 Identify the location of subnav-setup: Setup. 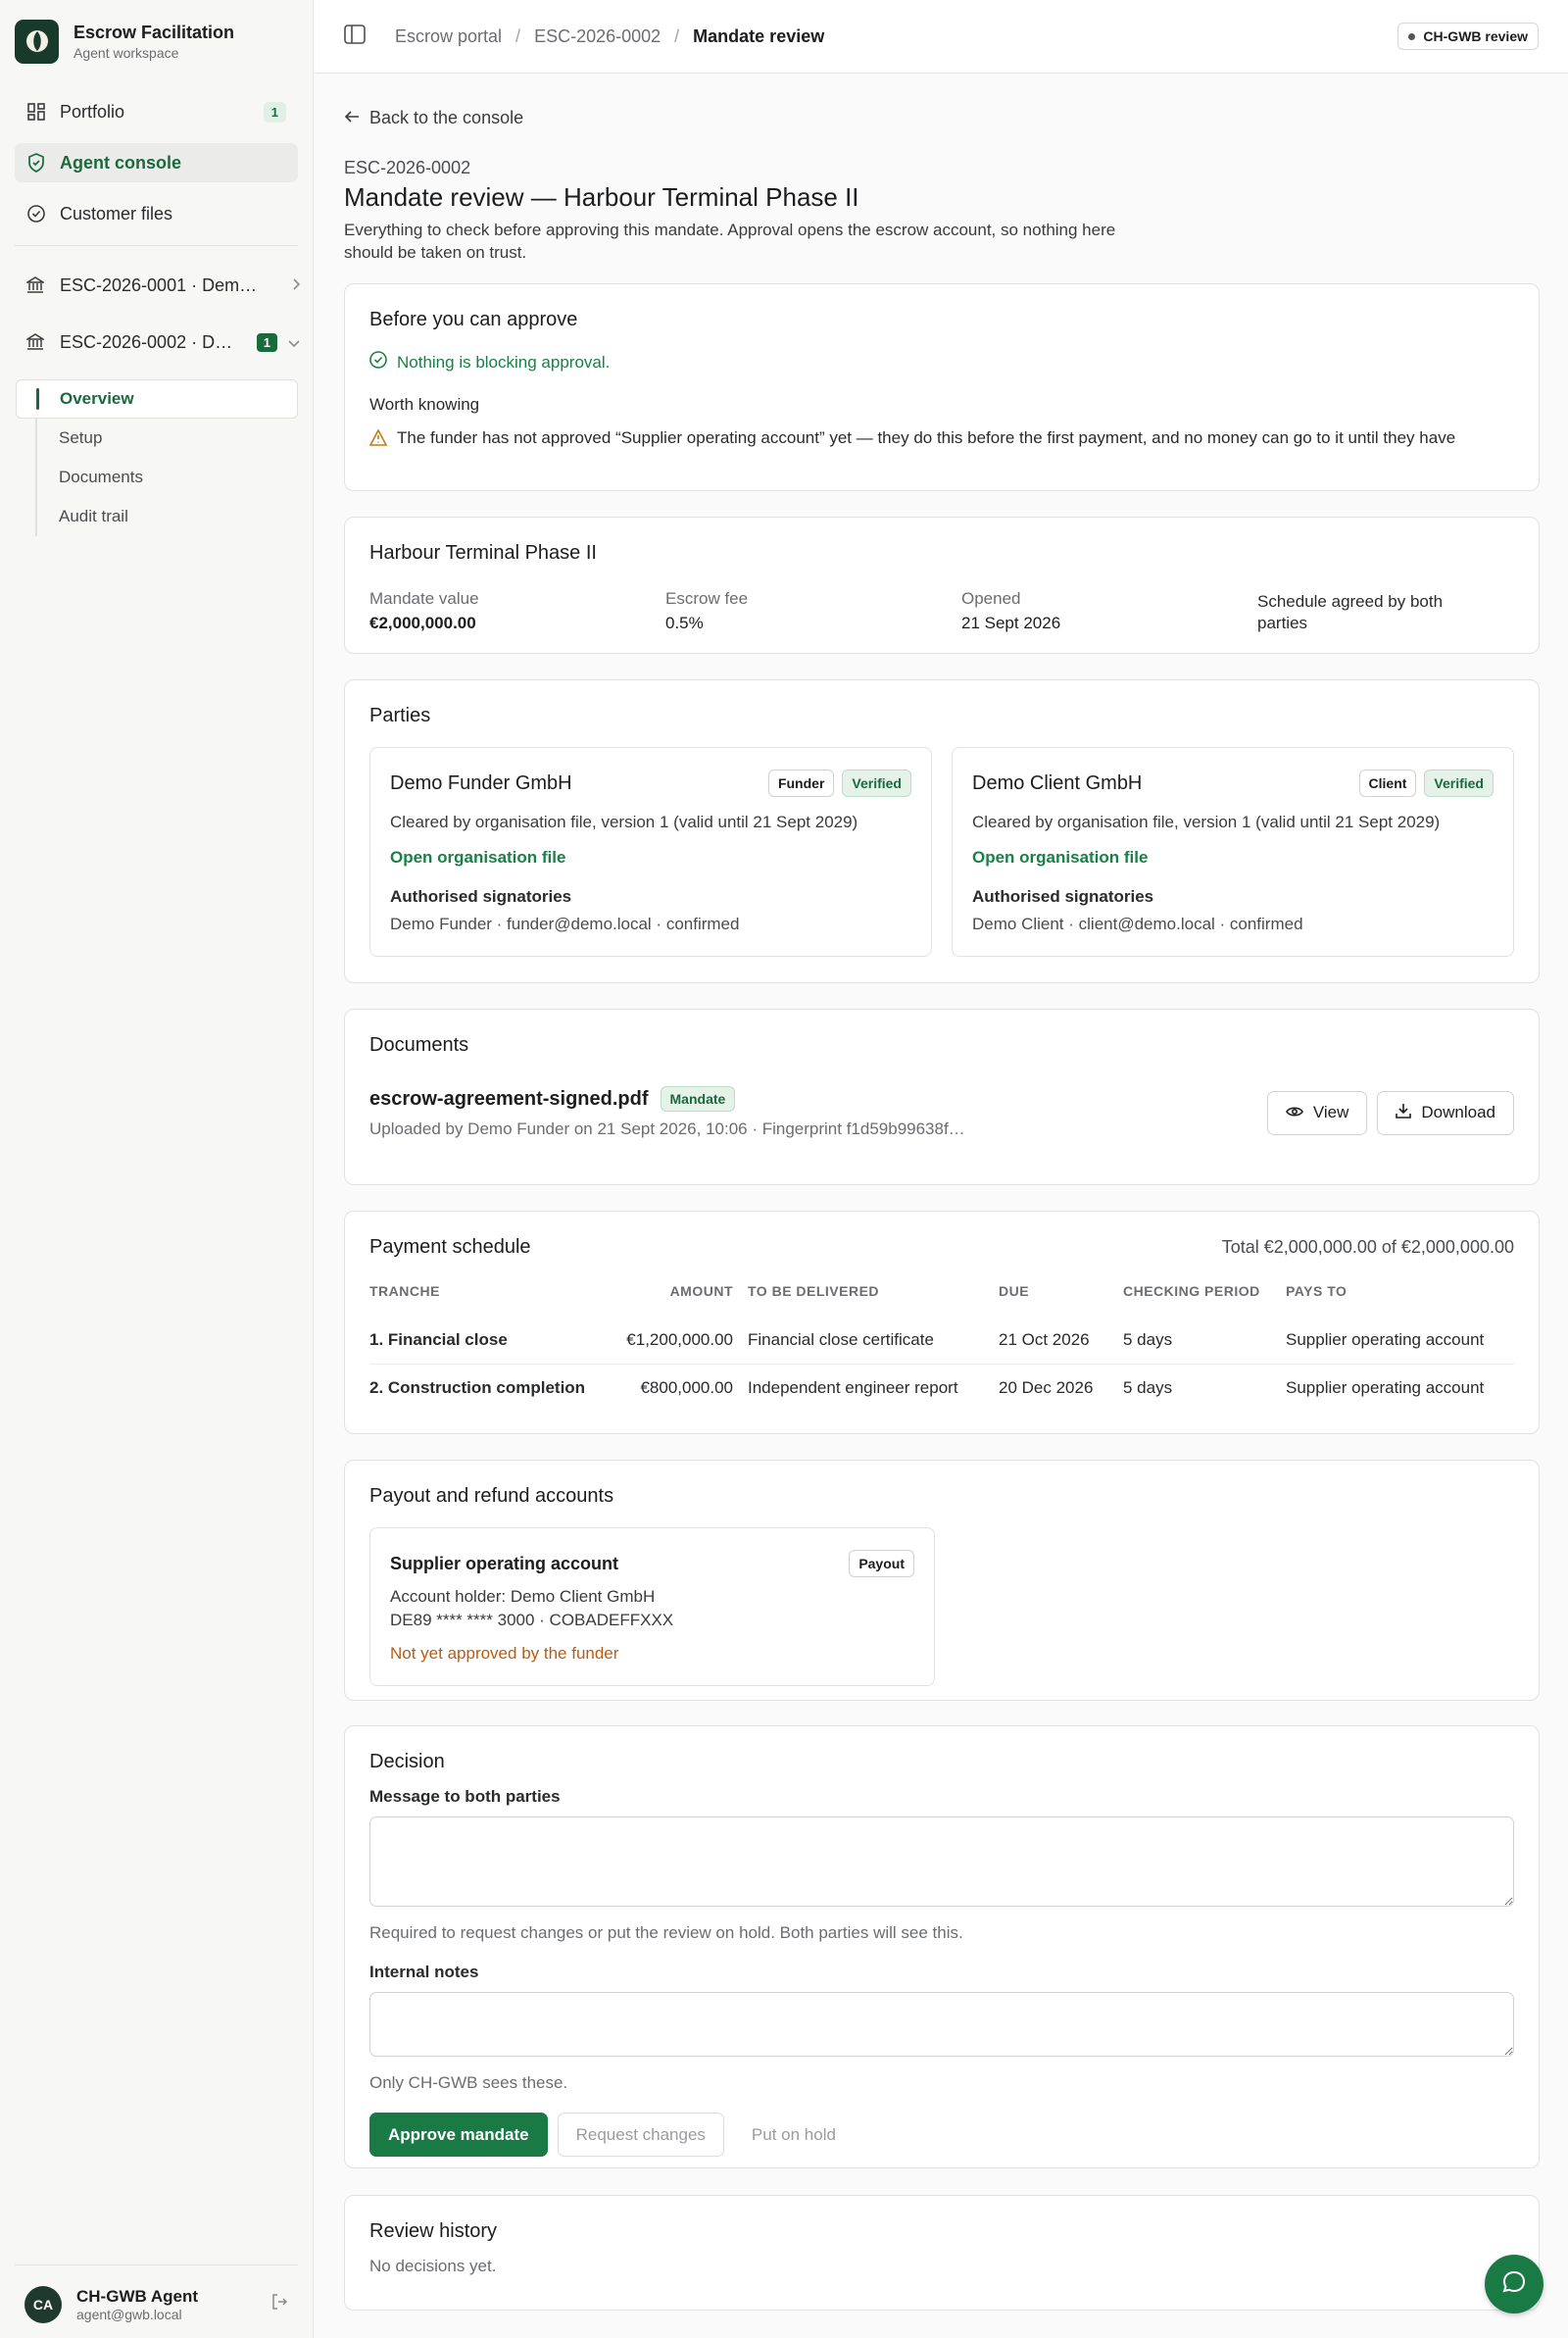
(175, 438).